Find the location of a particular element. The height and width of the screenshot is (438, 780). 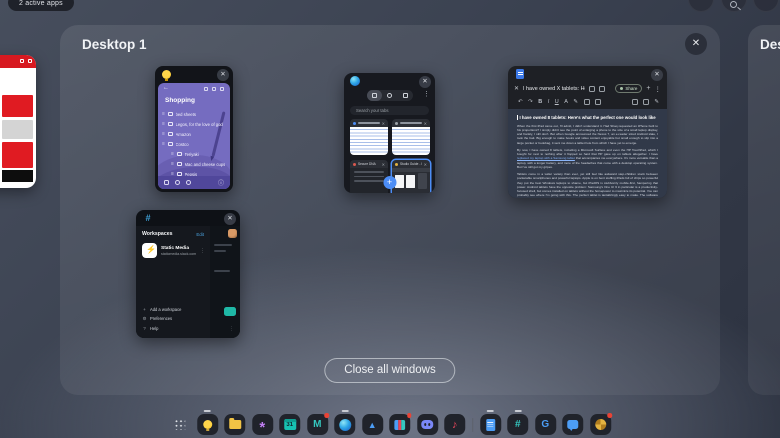

desktop-close-button: ✕ is located at coordinates (696, 44).